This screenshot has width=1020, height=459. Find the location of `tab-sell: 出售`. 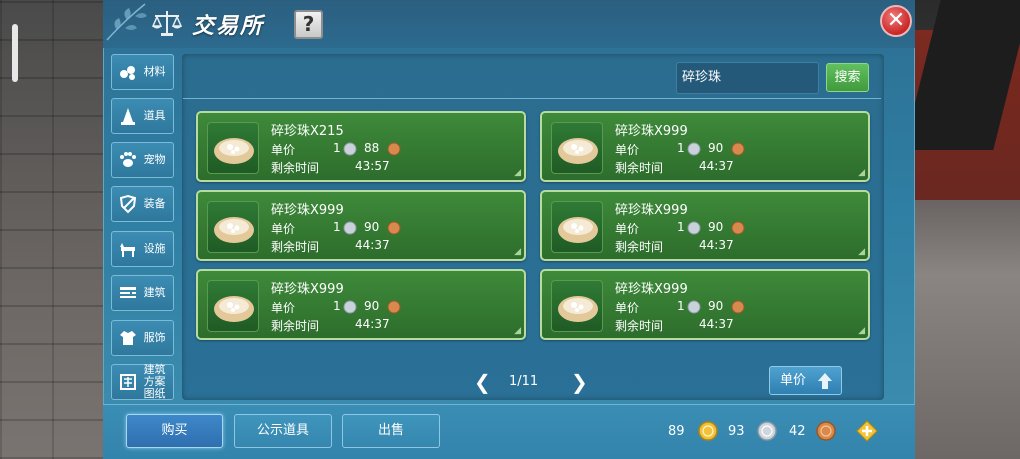

tab-sell: 出售 is located at coordinates (391, 431).